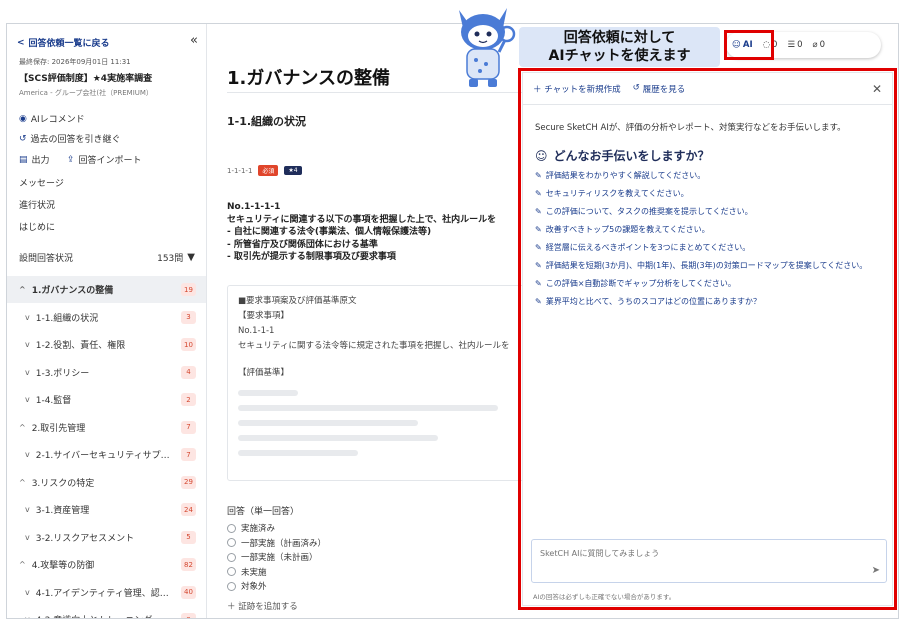 This screenshot has width=905, height=623. Describe the element at coordinates (63, 483) in the screenshot. I see `tree-item-label: 3.リスクの特定` at that location.